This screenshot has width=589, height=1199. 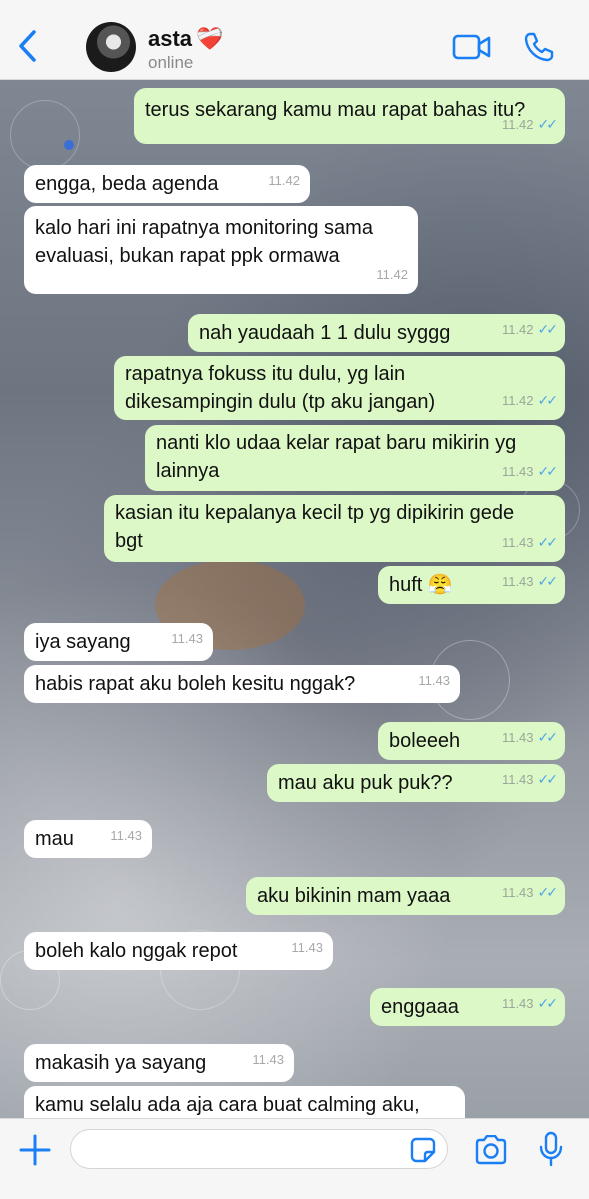 I want to click on camera-button, so click(x=491, y=1149).